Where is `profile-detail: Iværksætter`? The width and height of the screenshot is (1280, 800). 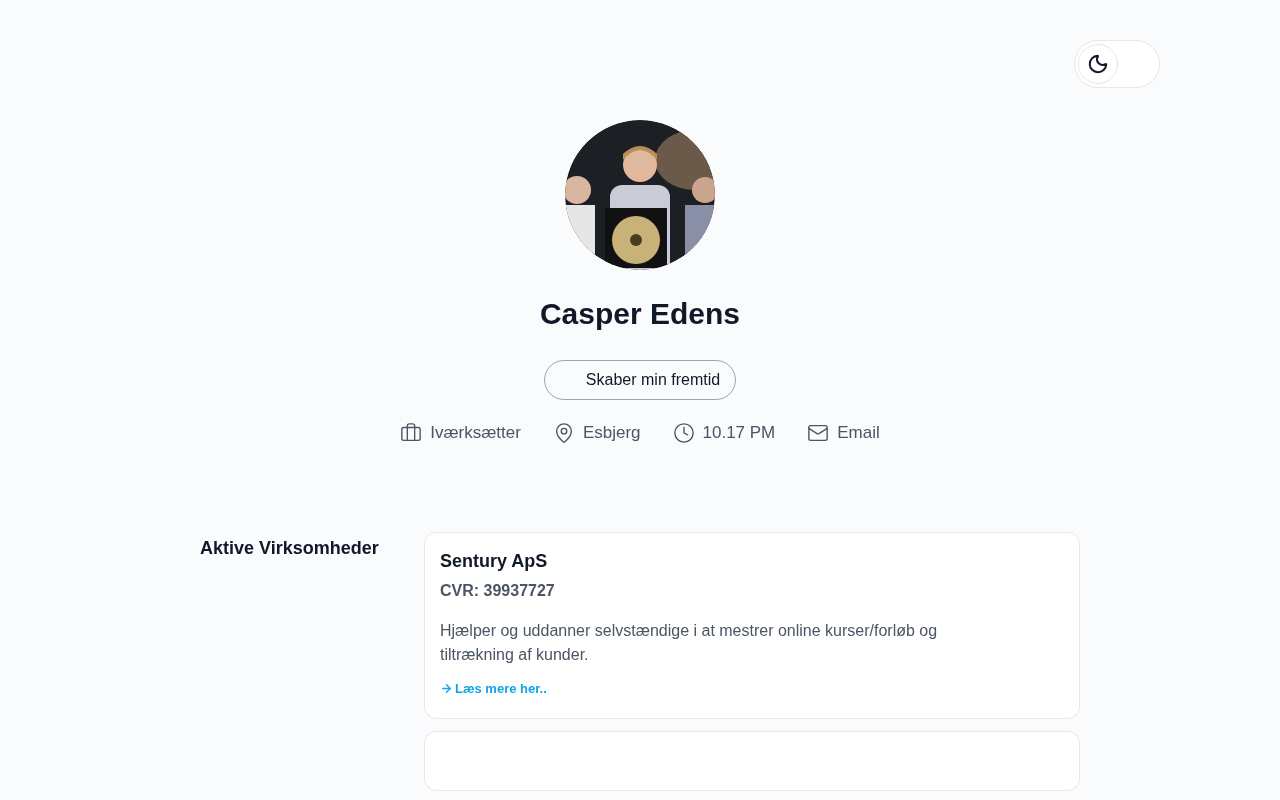 profile-detail: Iværksætter is located at coordinates (475, 433).